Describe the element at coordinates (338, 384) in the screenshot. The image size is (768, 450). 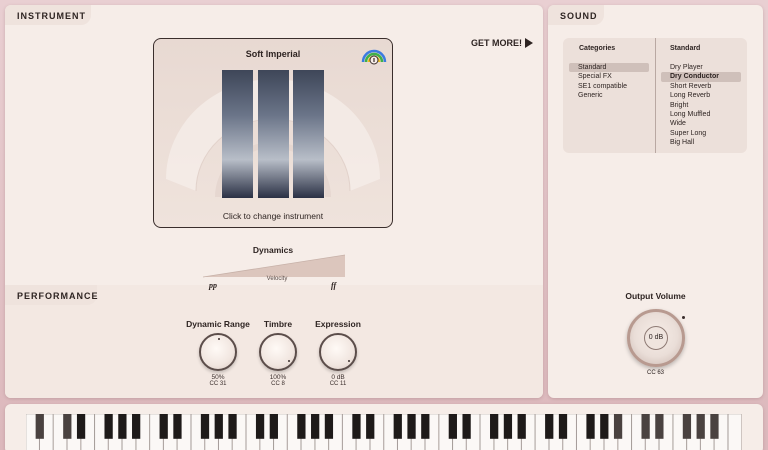
I see `expression-cc: CC 11` at that location.